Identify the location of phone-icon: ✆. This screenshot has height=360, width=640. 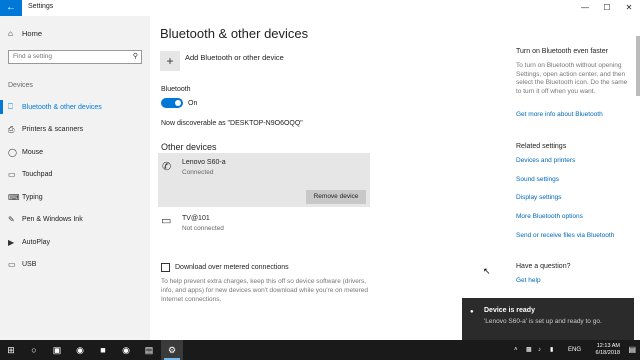
(167, 167).